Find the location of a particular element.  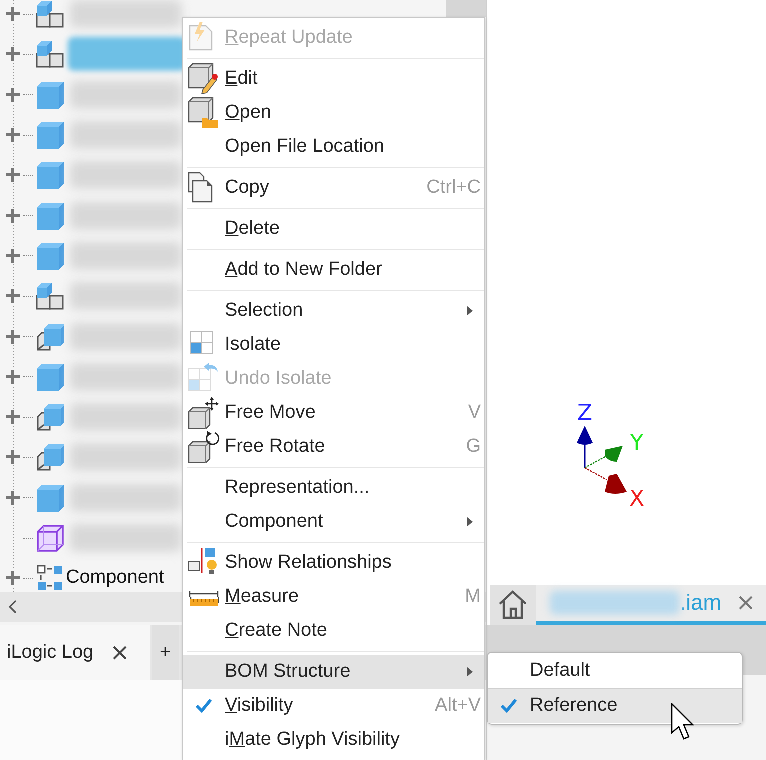

axis-label: X is located at coordinates (637, 498).